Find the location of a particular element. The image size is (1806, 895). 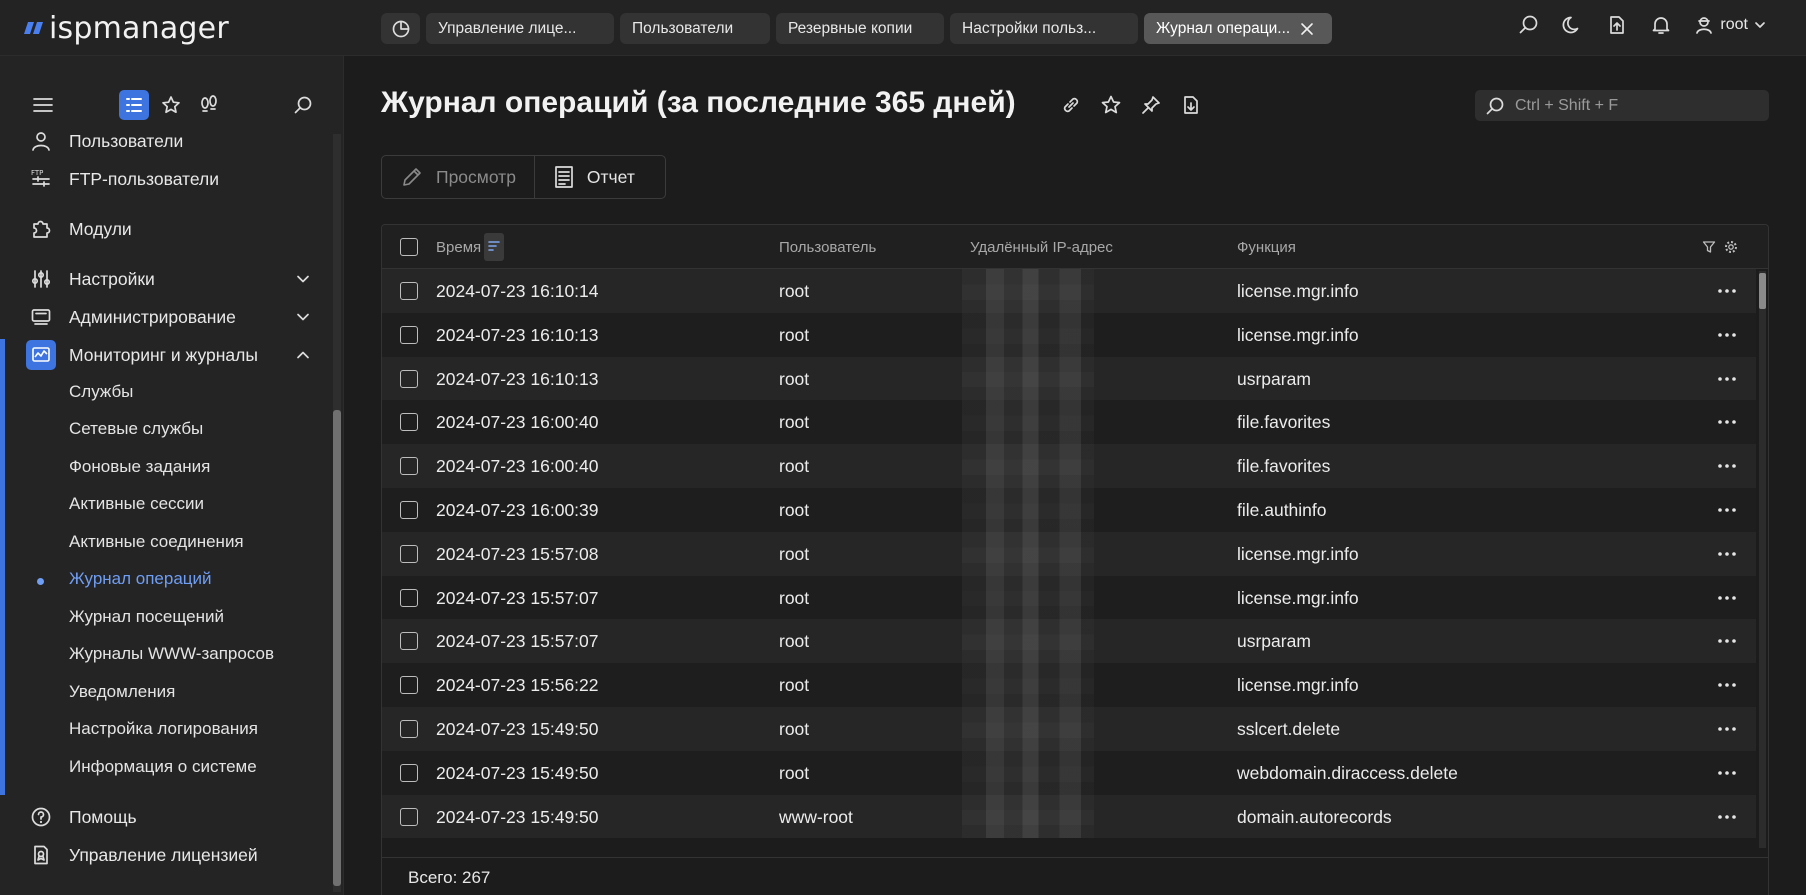

table-row: 2024-07-23 15:57:07 root license.mgr.info is located at coordinates (1069, 597).